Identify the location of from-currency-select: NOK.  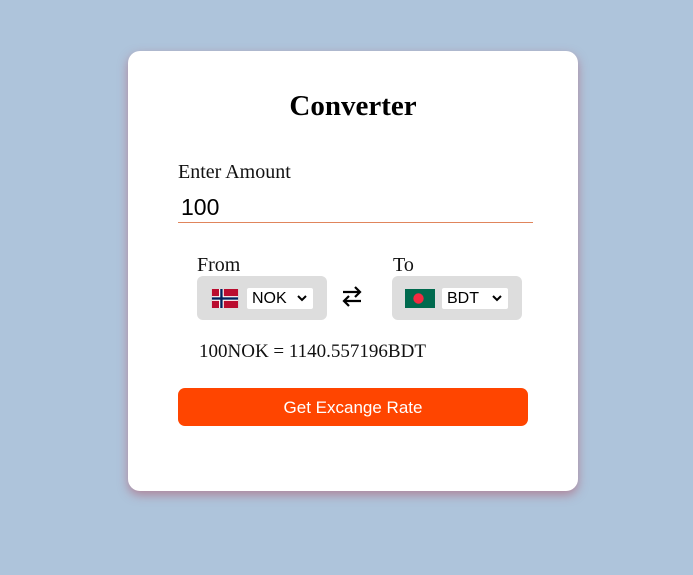
(280, 298).